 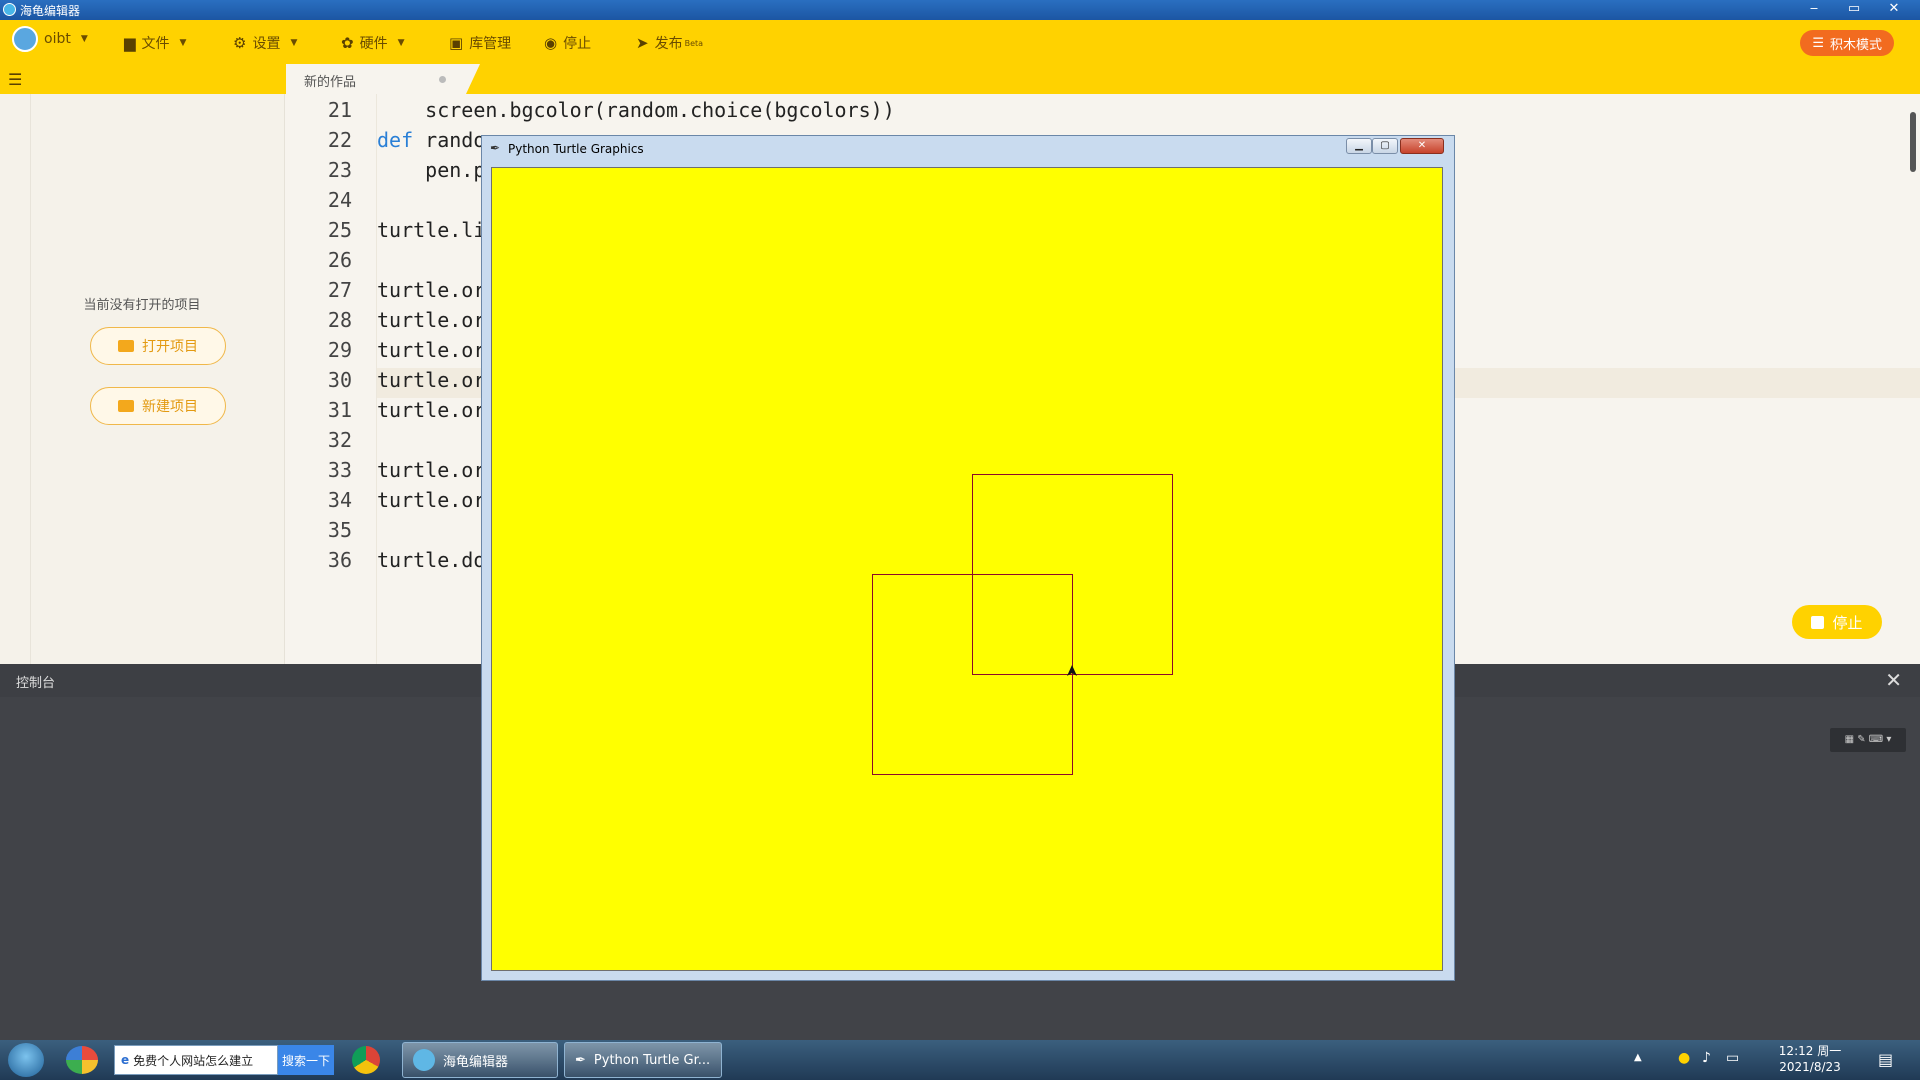 I want to click on stop-icon, so click(x=1818, y=622).